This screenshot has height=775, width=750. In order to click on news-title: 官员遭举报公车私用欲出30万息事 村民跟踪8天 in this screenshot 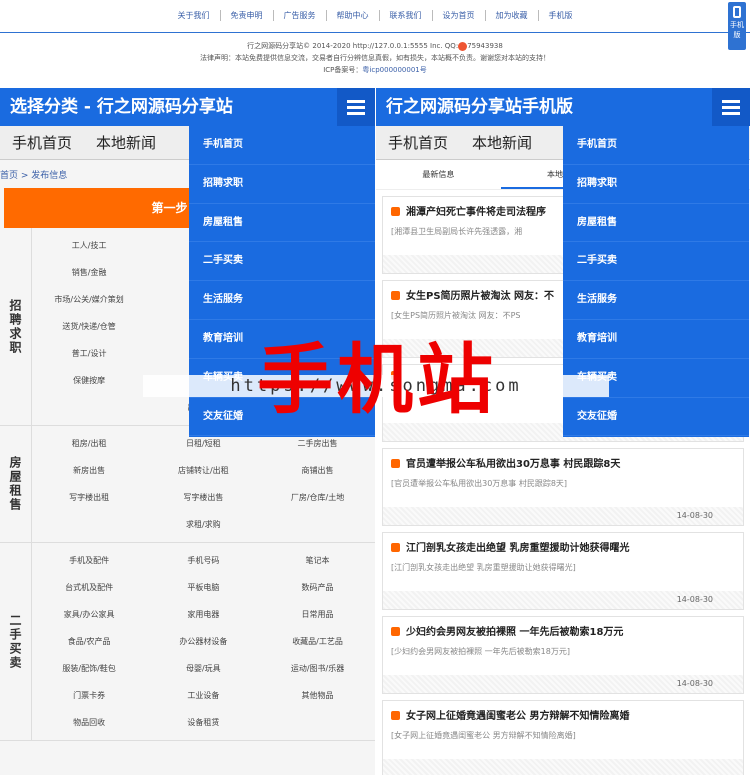, I will do `click(563, 462)`.